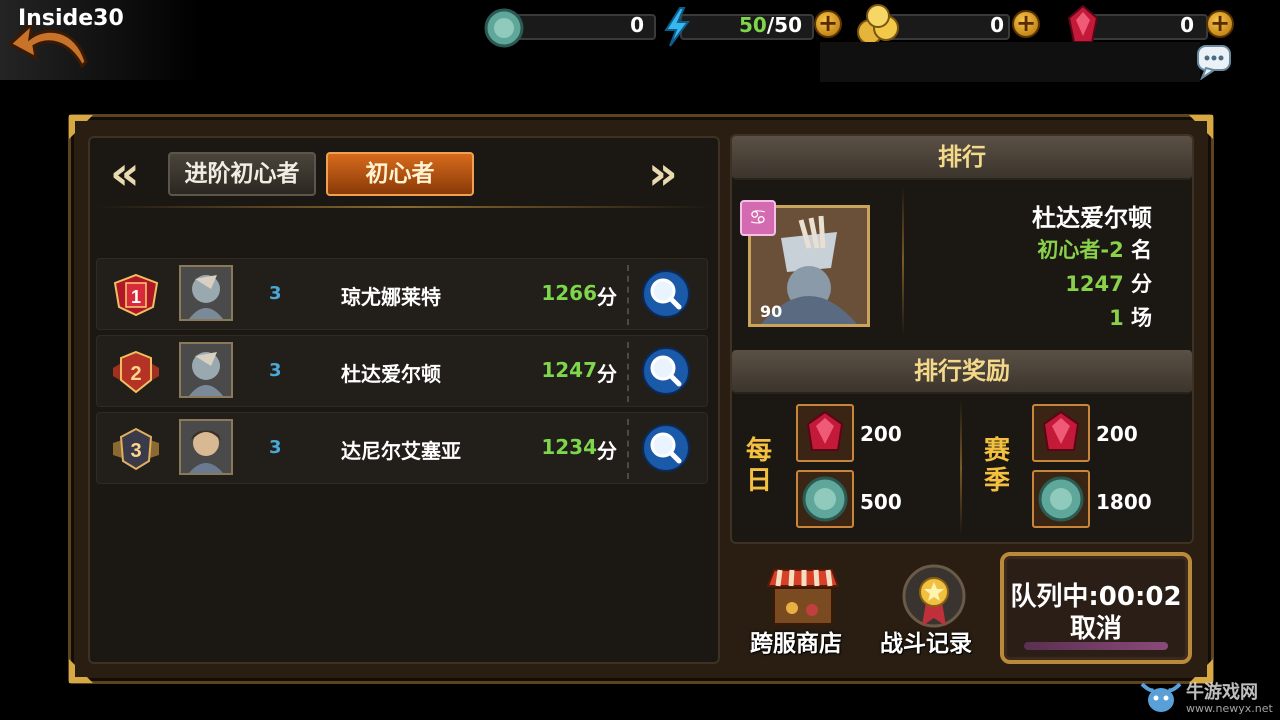 This screenshot has width=1280, height=720. What do you see at coordinates (570, 28) in the screenshot?
I see `stone-resource: 0` at bounding box center [570, 28].